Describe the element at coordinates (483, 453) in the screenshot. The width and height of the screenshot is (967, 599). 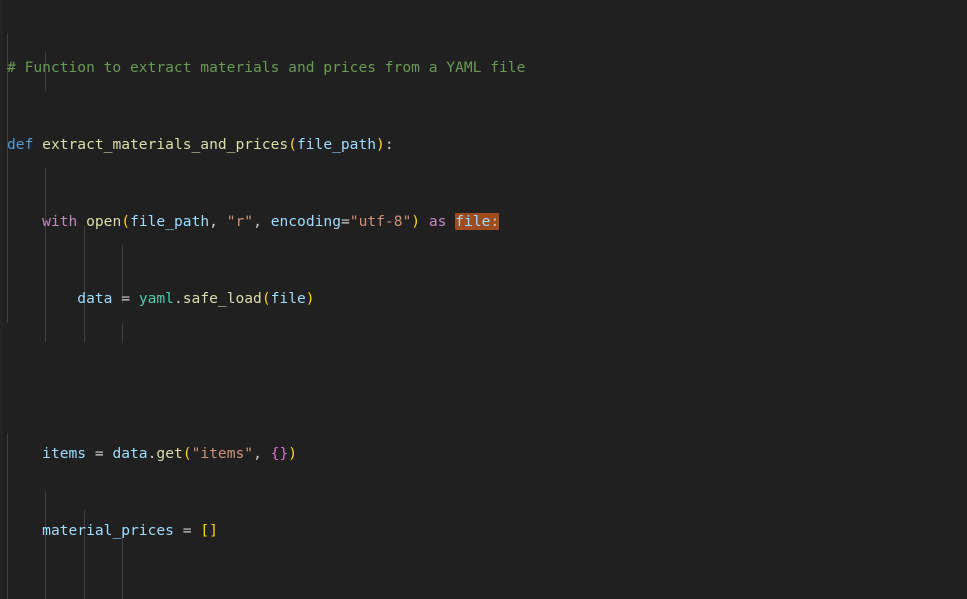
I see `code-line: items = data.get("items", {})` at that location.